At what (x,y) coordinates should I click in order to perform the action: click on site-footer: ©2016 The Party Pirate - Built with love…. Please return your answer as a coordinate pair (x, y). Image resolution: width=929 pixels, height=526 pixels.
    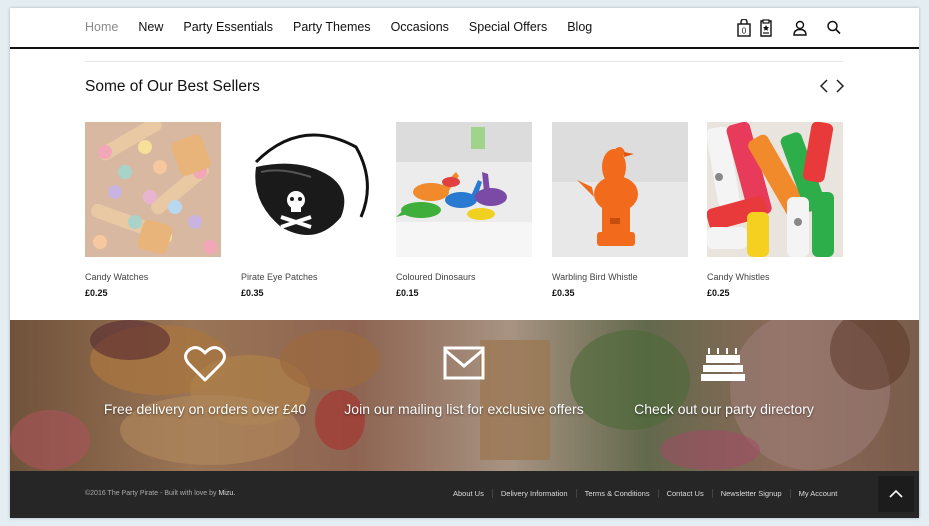
    Looking at the image, I should click on (464, 494).